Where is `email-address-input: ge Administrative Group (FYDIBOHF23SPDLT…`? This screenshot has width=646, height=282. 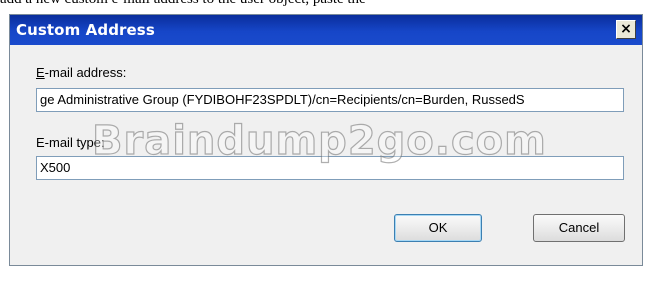 email-address-input: ge Administrative Group (FYDIBOHF23SPDLT… is located at coordinates (330, 100).